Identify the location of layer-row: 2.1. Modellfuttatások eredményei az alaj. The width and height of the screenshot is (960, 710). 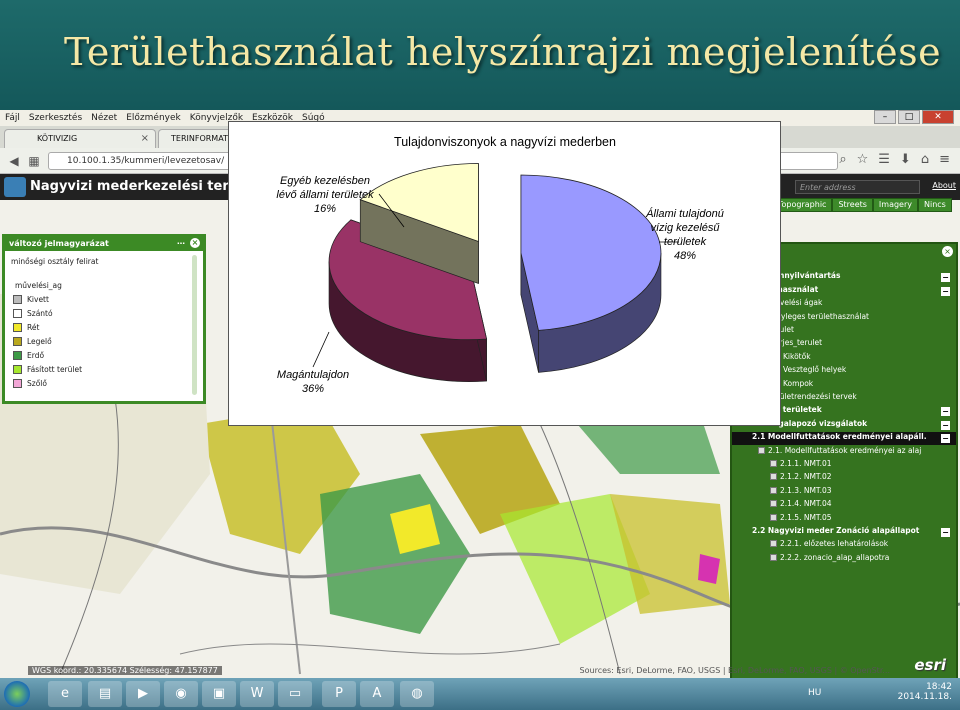
(844, 452).